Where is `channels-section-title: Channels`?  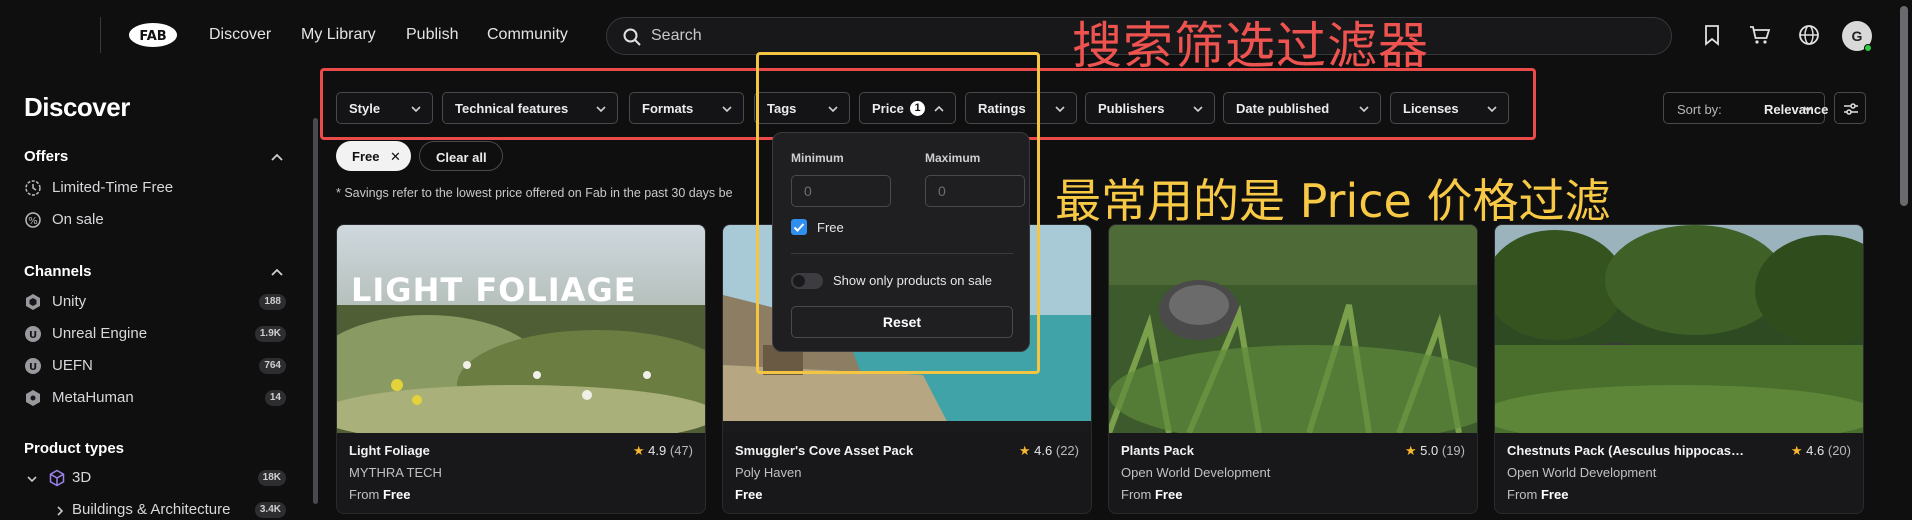 channels-section-title: Channels is located at coordinates (58, 271).